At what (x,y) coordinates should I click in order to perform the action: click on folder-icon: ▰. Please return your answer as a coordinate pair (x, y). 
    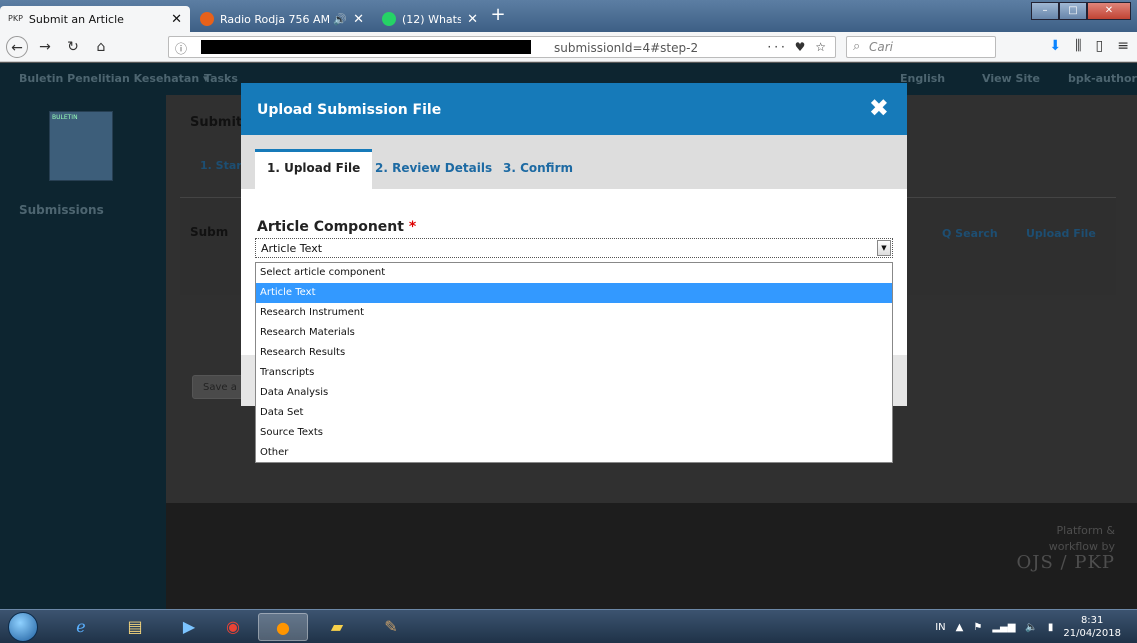
    Looking at the image, I should click on (337, 627).